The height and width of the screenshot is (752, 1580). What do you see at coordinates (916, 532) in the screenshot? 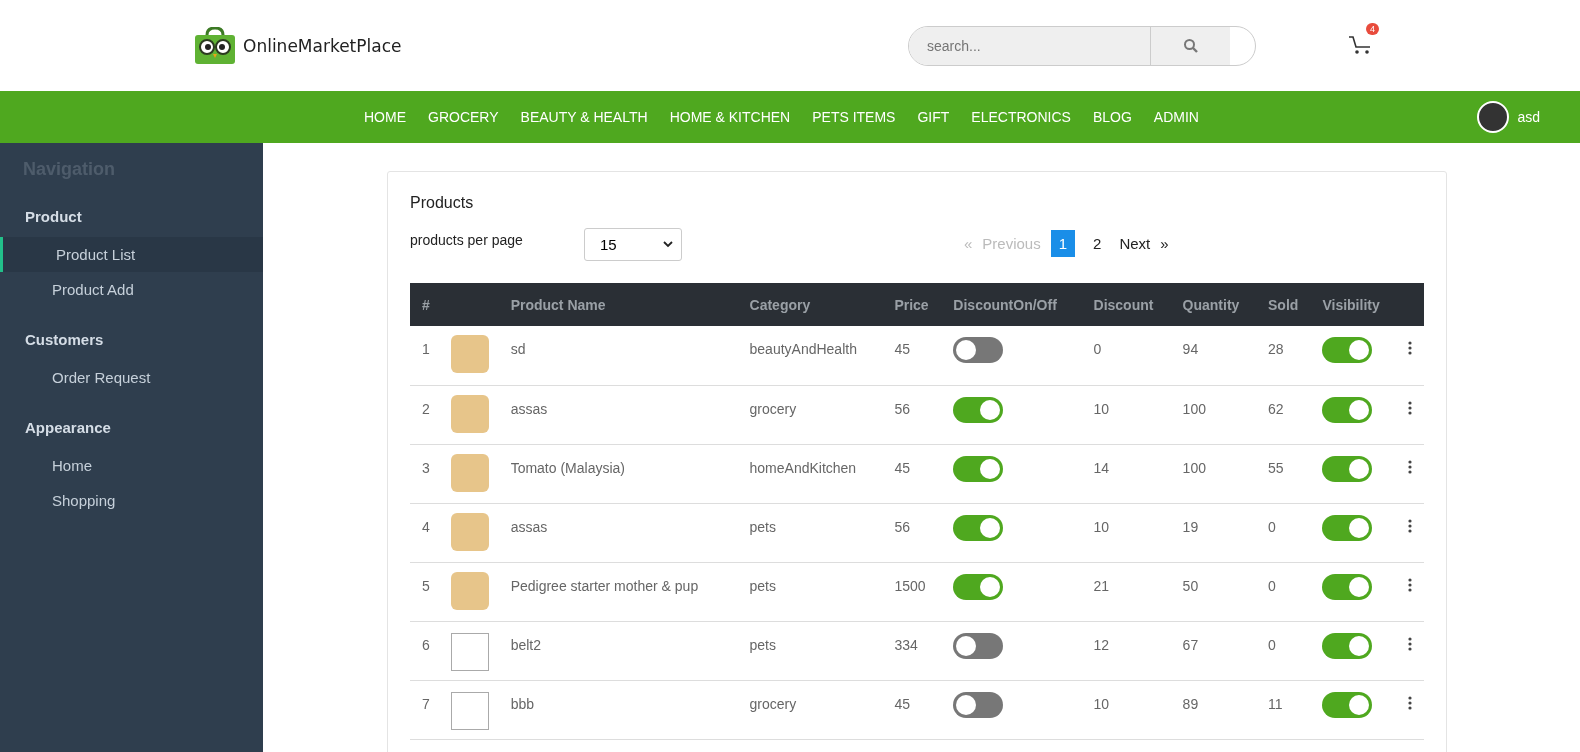
I see `table-cell: 56` at bounding box center [916, 532].